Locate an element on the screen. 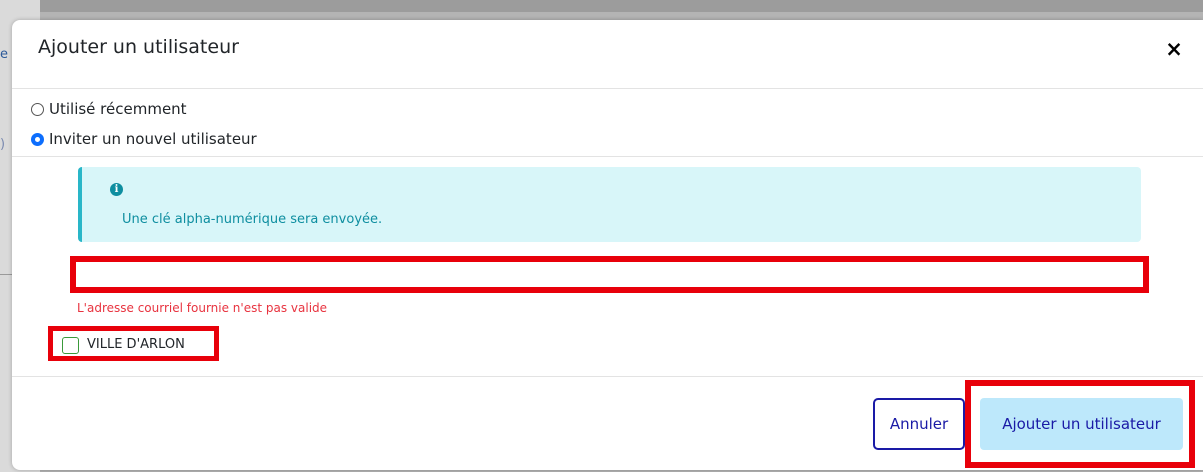 This screenshot has width=1203, height=472. radio-invite-new-user: Inviter un nouvel utilisateur is located at coordinates (144, 139).